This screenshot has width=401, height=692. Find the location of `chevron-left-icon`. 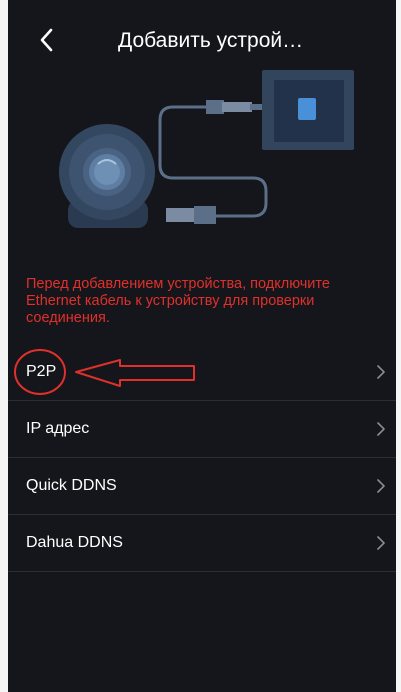

chevron-left-icon is located at coordinates (46, 40).